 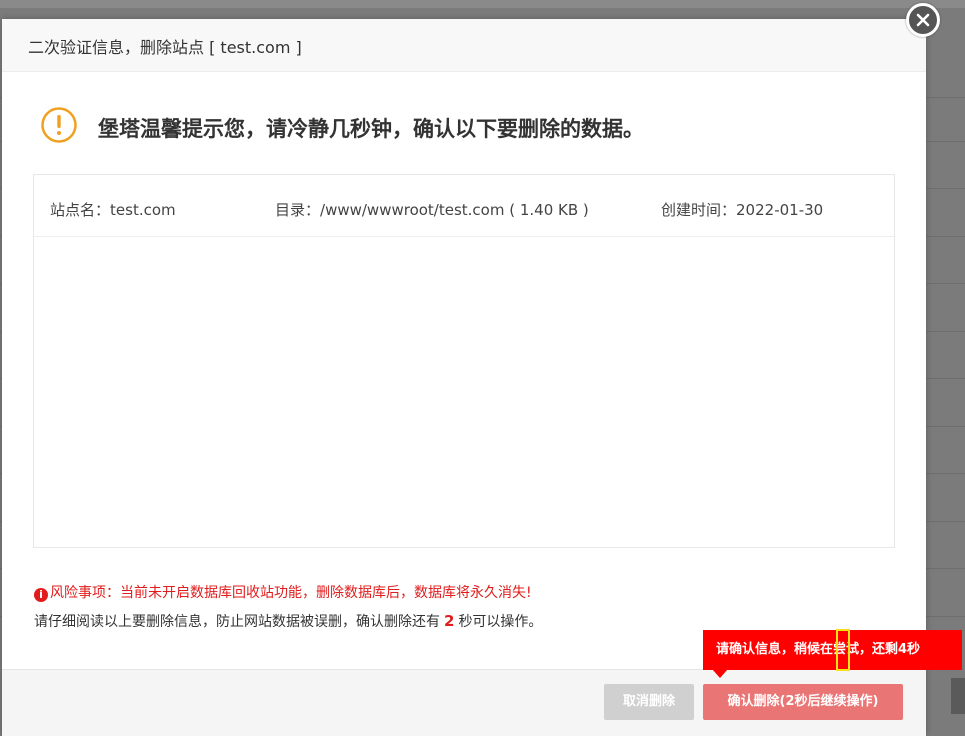 I want to click on warning-banner: 堡塔温馨提示您，请冷静几秒钟，确认以下要删除的数据。, so click(x=470, y=126).